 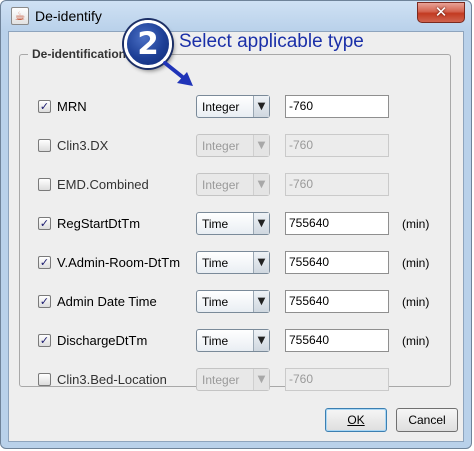 What do you see at coordinates (68, 16) in the screenshot?
I see `window-title: De-identify` at bounding box center [68, 16].